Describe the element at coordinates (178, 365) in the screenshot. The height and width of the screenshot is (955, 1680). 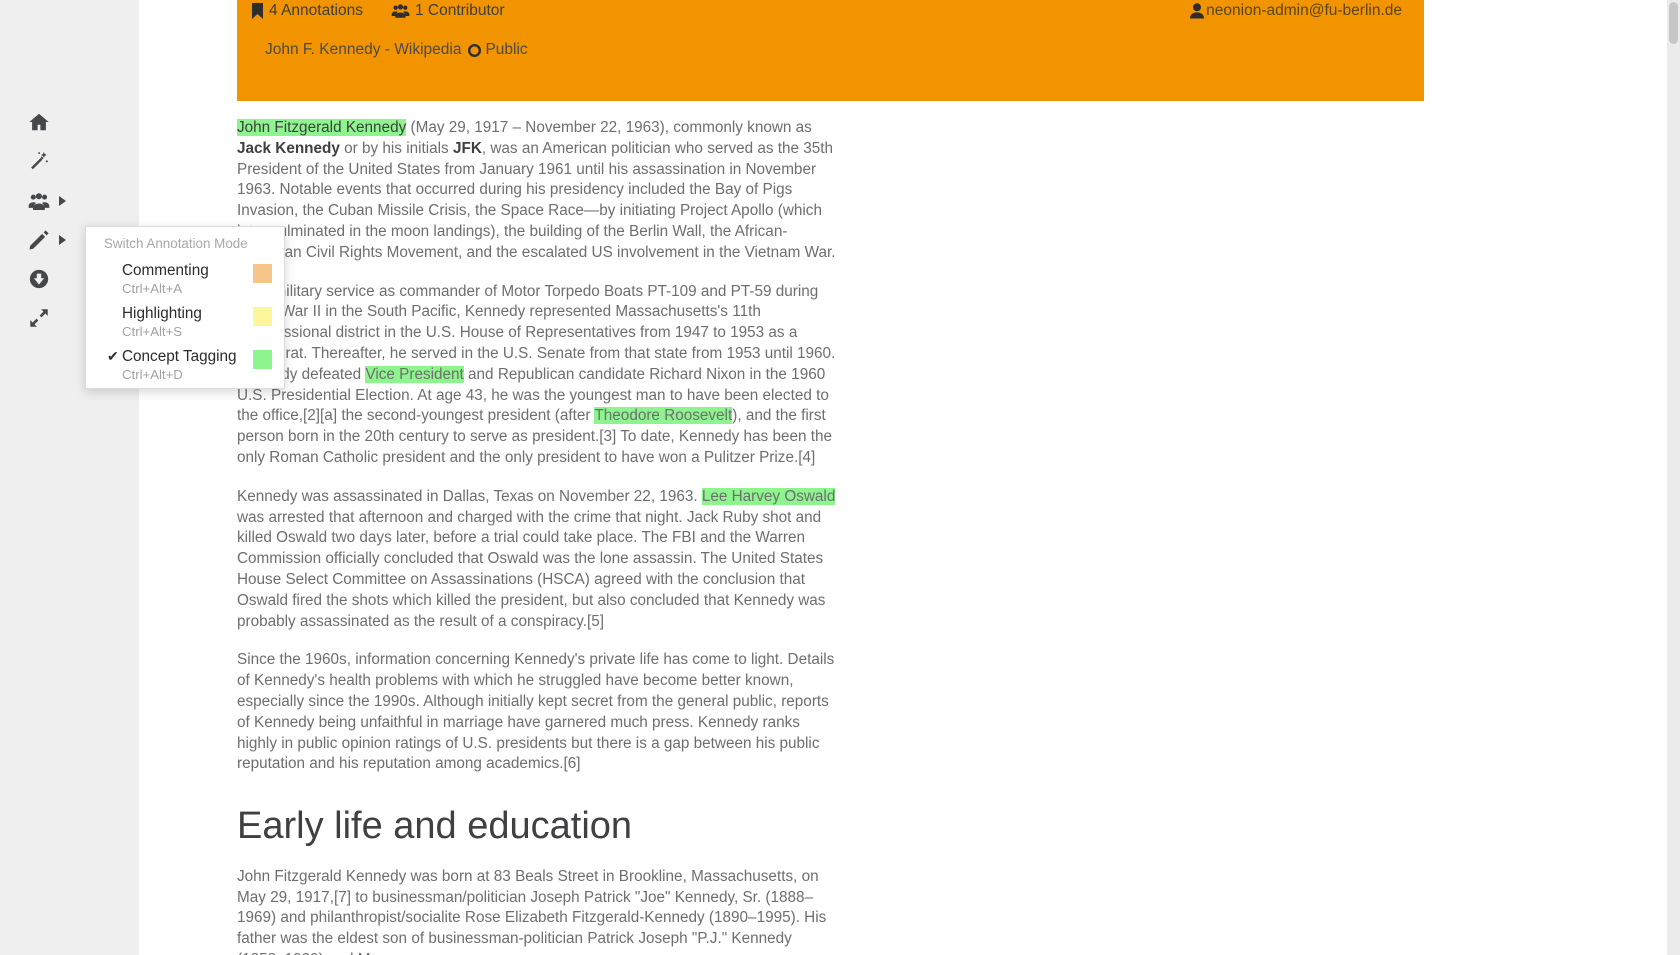
I see `menu-item-concept-tagging-labels: Concept Tagging Ctrl+Alt+D` at that location.